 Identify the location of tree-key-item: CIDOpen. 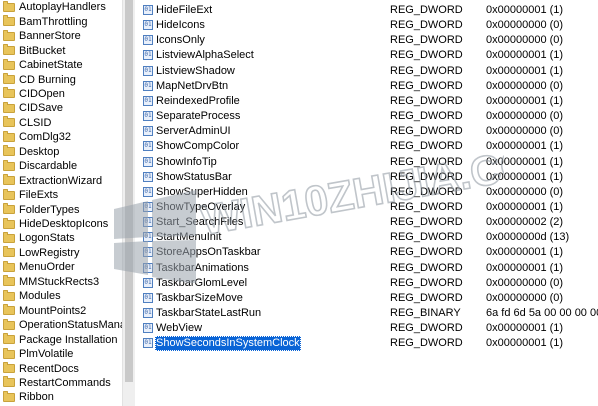
(61, 94).